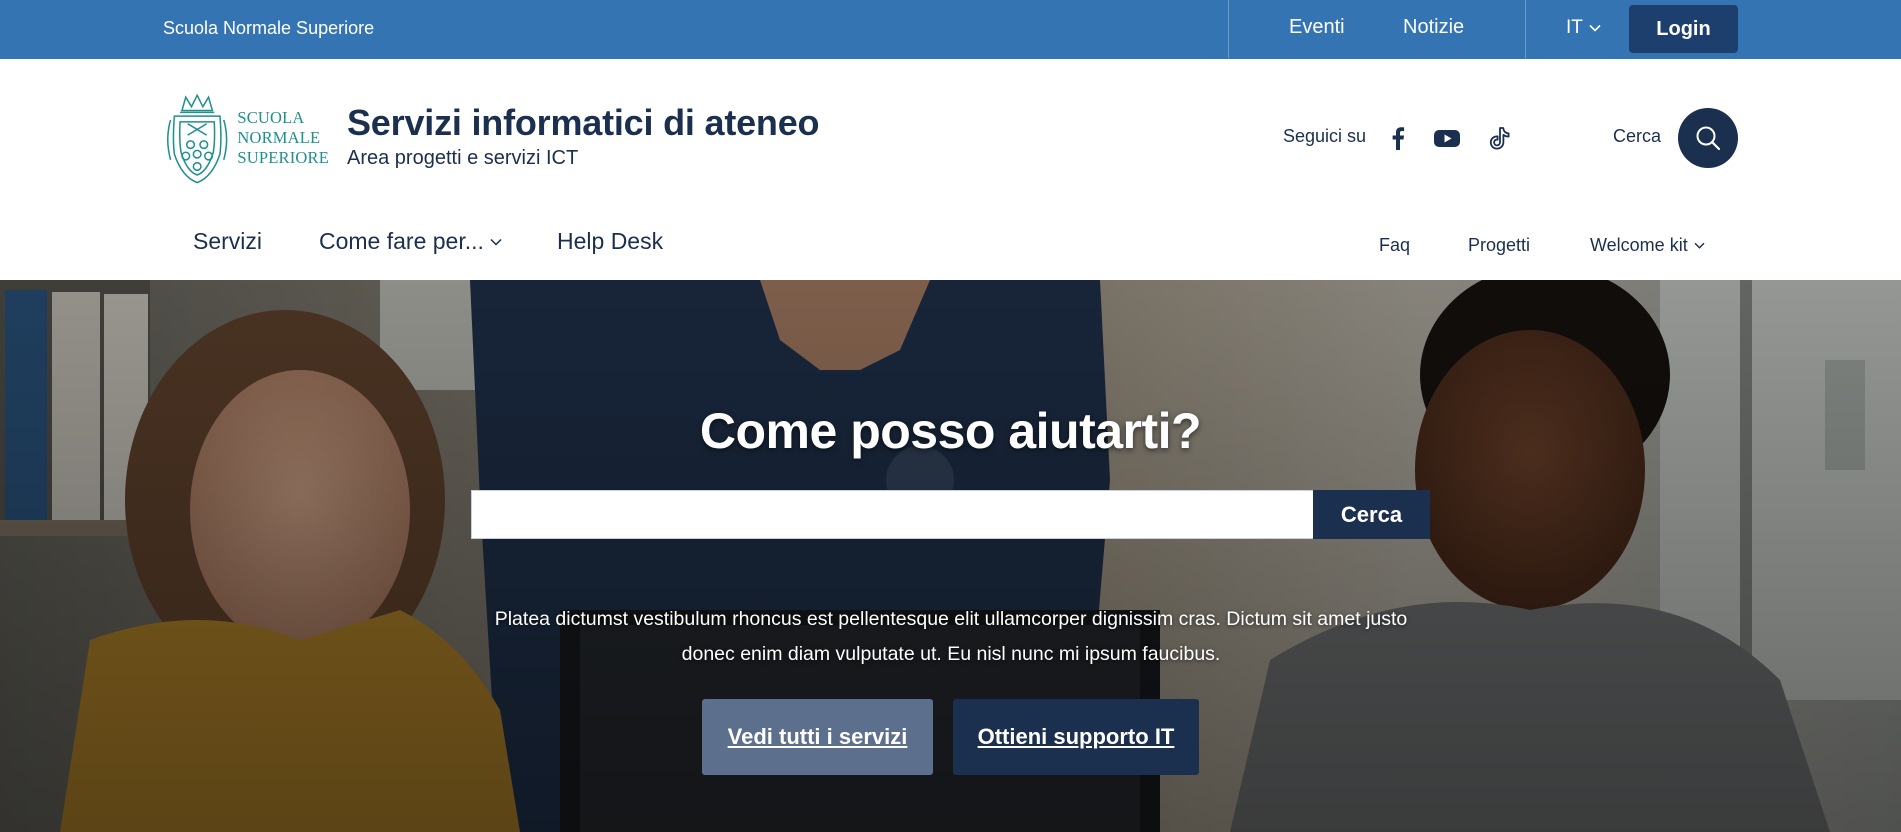 The width and height of the screenshot is (1901, 832). What do you see at coordinates (583, 123) in the screenshot?
I see `site-title: Servizi informatici di ateneo` at bounding box center [583, 123].